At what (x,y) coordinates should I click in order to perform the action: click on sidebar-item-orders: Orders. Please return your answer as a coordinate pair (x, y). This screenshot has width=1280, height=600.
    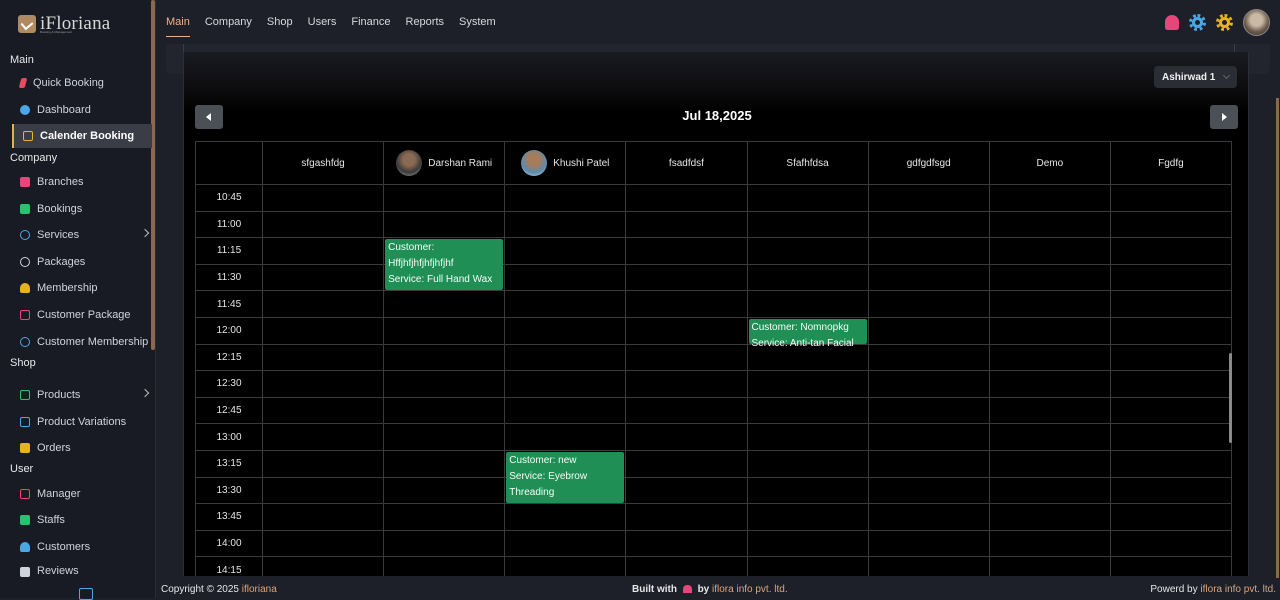
    Looking at the image, I should click on (82, 448).